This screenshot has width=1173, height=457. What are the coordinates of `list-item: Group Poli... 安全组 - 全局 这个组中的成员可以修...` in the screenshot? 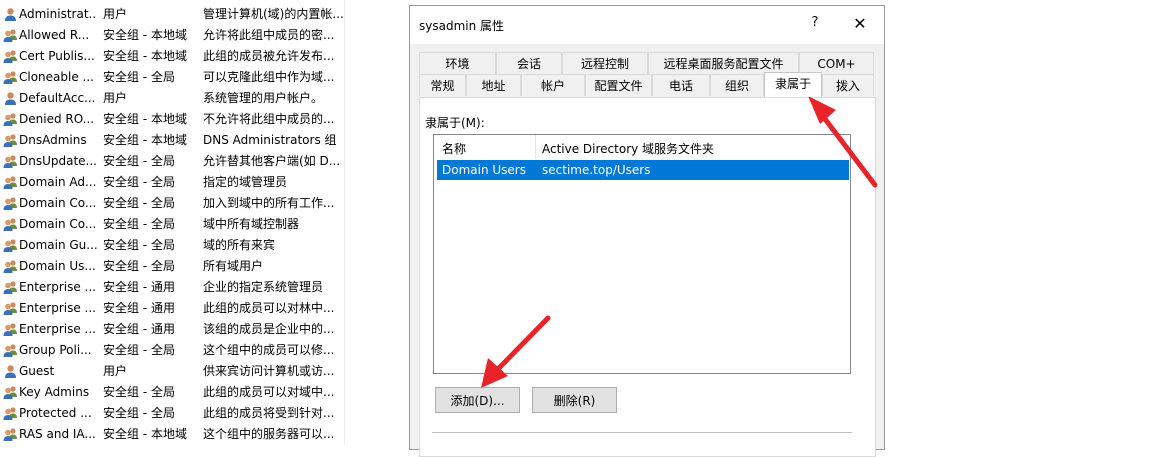 It's located at (200, 350).